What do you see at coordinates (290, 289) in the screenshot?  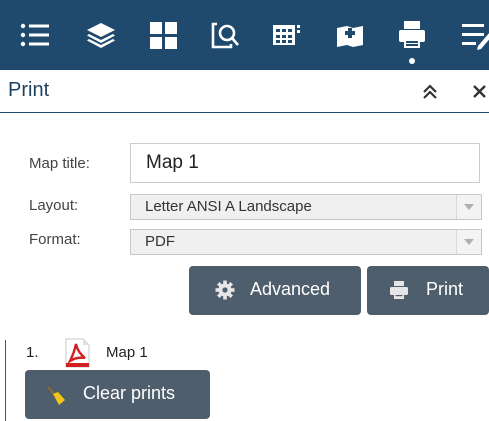 I see `advanced-button-label: Advanced` at bounding box center [290, 289].